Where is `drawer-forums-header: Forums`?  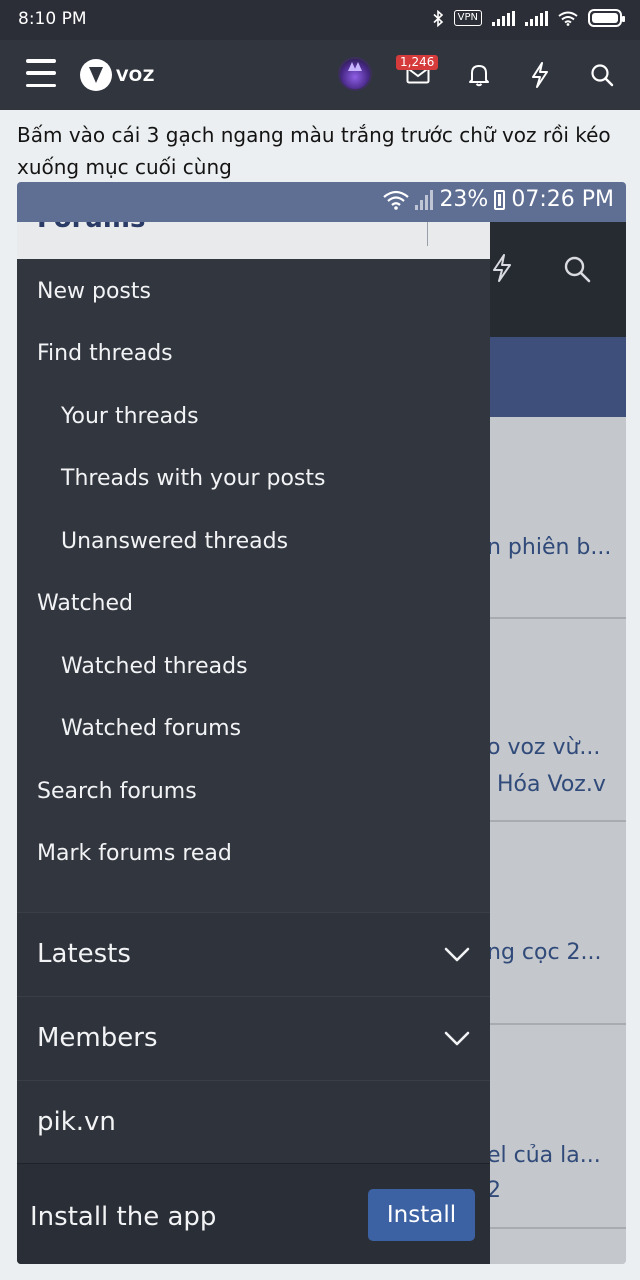 drawer-forums-header: Forums is located at coordinates (253, 240).